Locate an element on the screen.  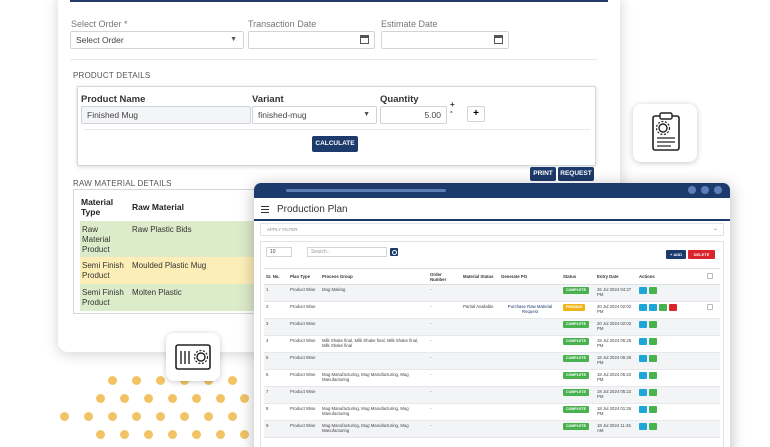
quantity-stepper: + - is located at coordinates (452, 108).